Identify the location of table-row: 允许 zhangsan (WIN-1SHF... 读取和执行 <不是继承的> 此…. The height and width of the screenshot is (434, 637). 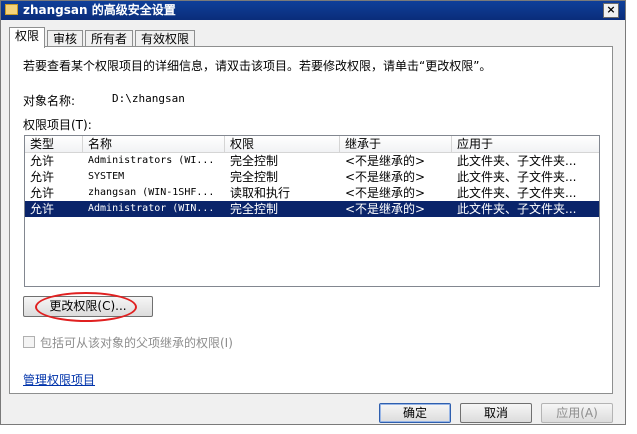
(312, 193).